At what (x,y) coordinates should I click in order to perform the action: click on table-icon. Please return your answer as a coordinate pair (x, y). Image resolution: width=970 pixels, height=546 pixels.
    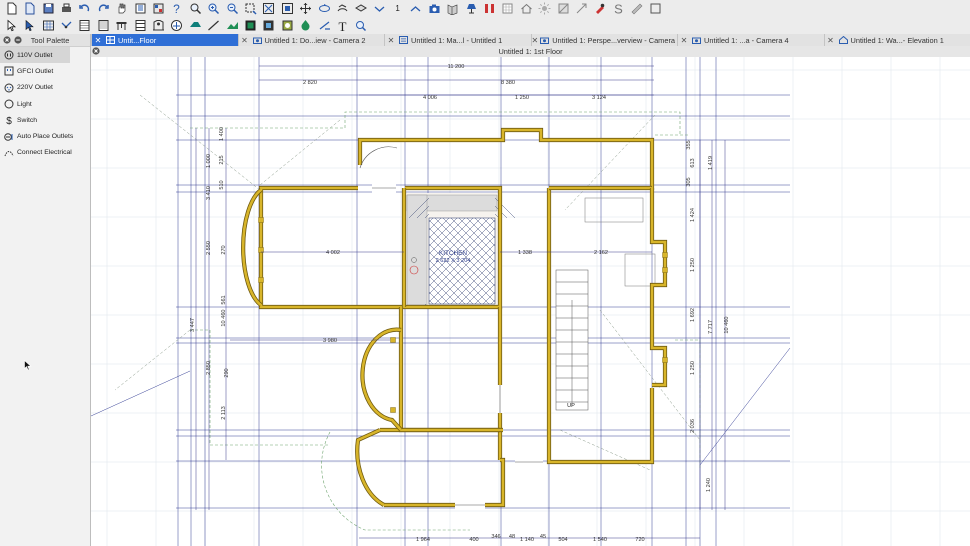
    Looking at the image, I should click on (122, 26).